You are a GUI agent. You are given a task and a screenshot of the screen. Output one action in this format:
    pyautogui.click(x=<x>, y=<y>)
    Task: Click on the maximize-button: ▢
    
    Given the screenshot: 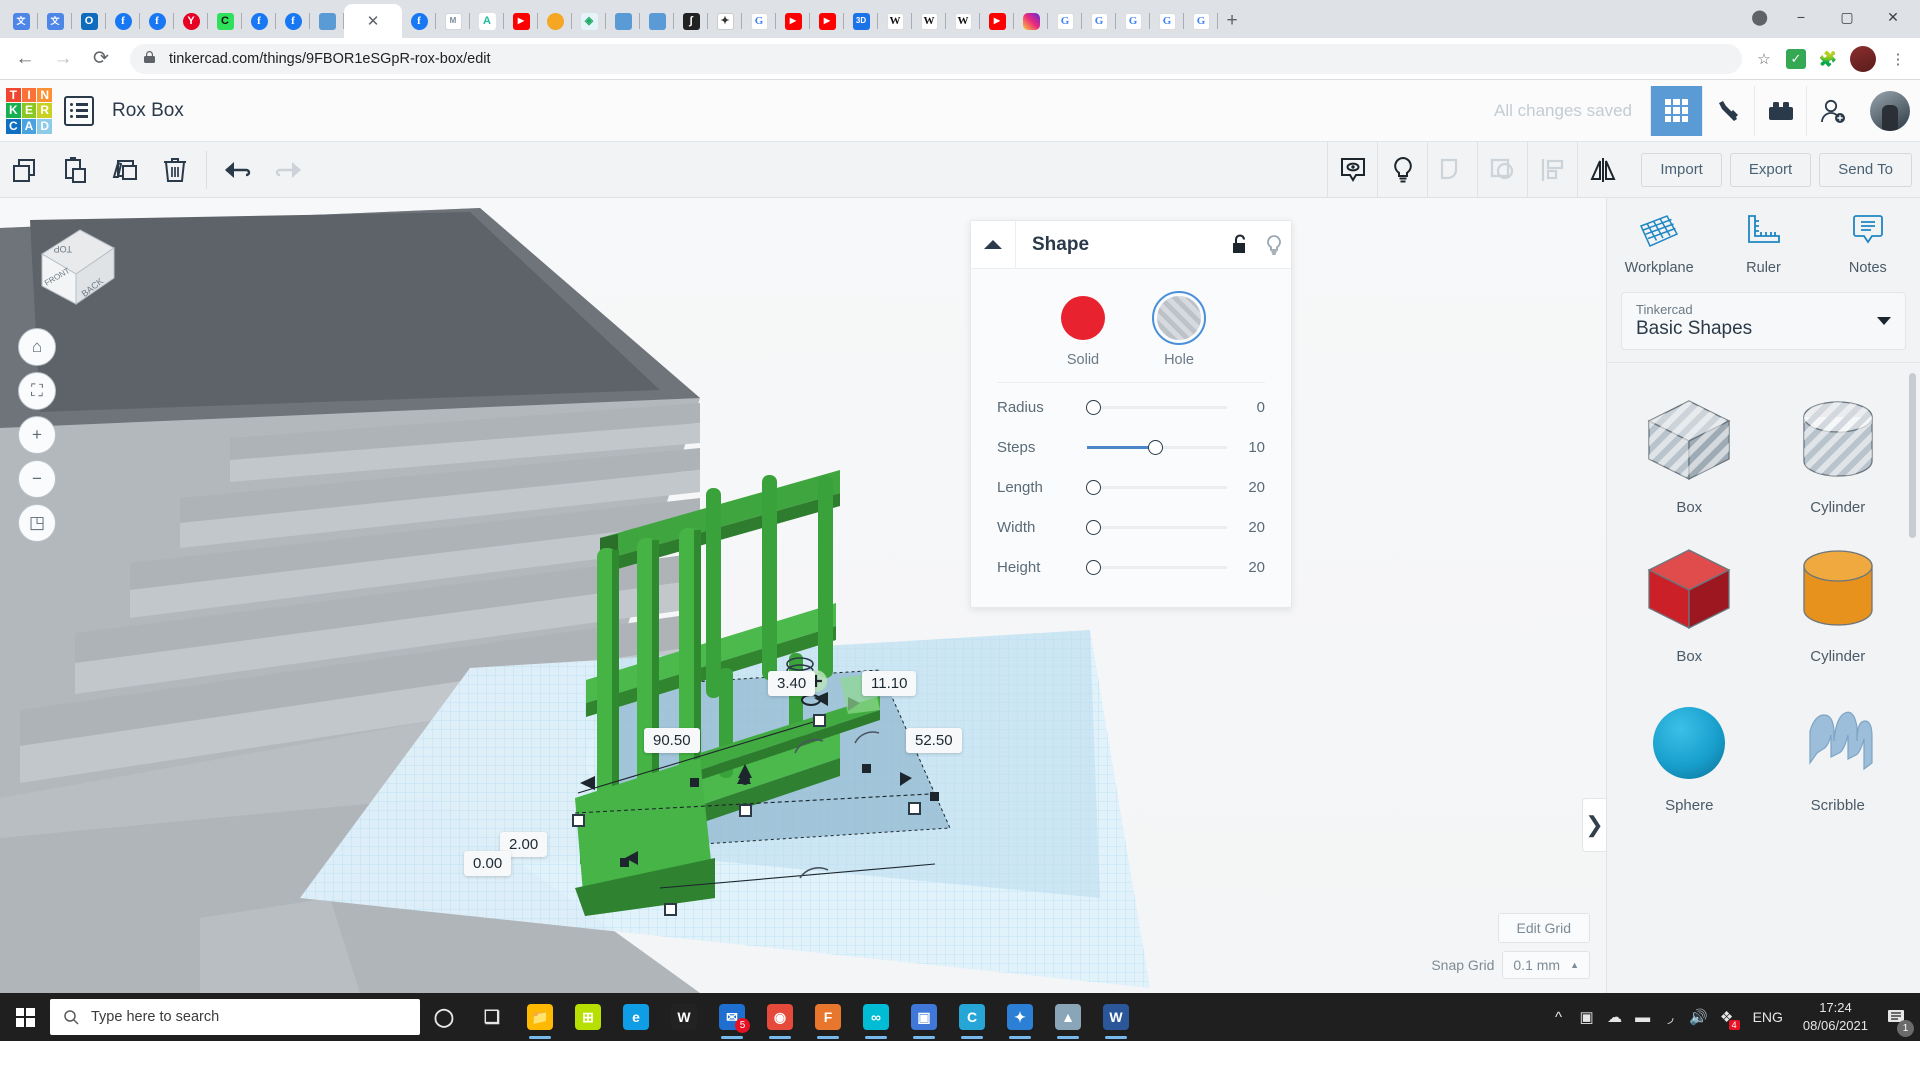 What is the action you would take?
    pyautogui.click(x=1847, y=17)
    